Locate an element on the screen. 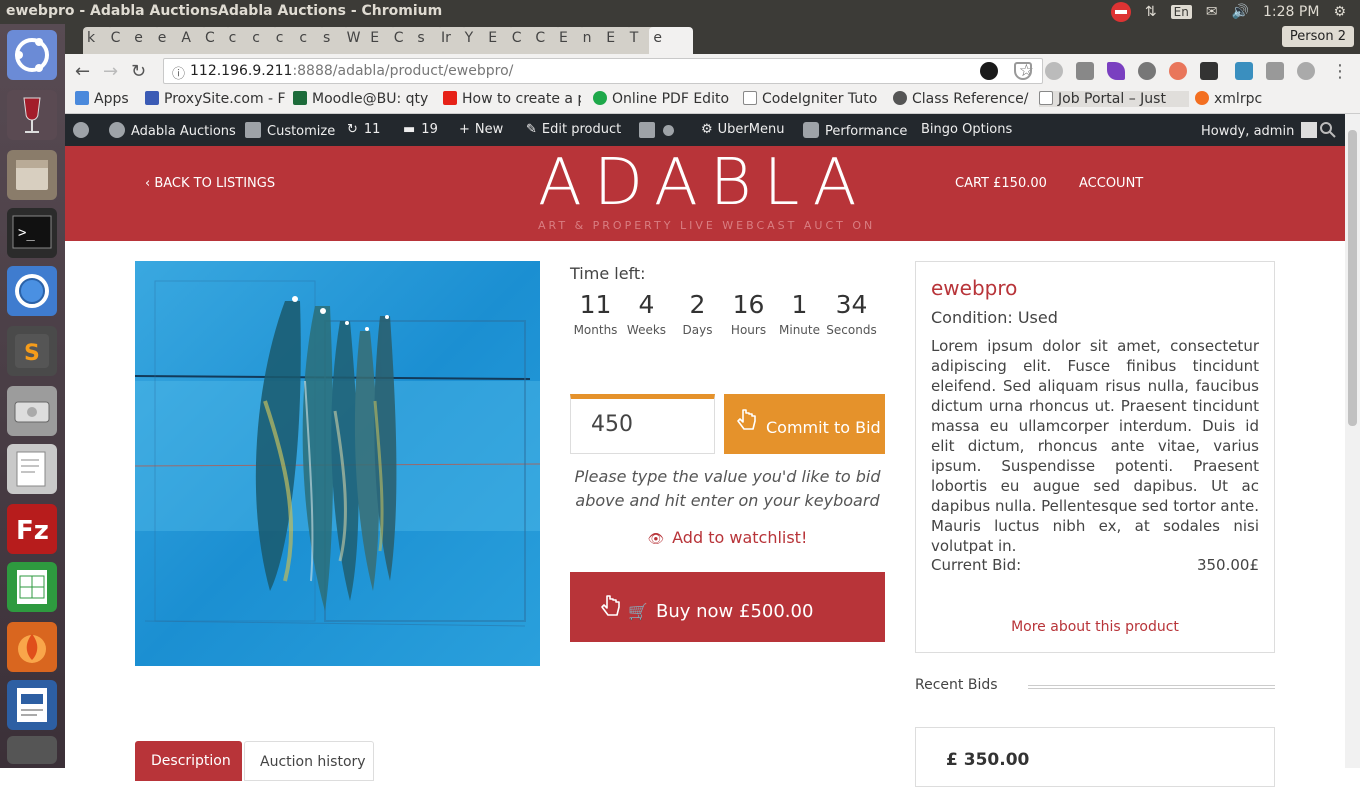 The image size is (1360, 787). current-bid-label: Current Bid: is located at coordinates (976, 565).